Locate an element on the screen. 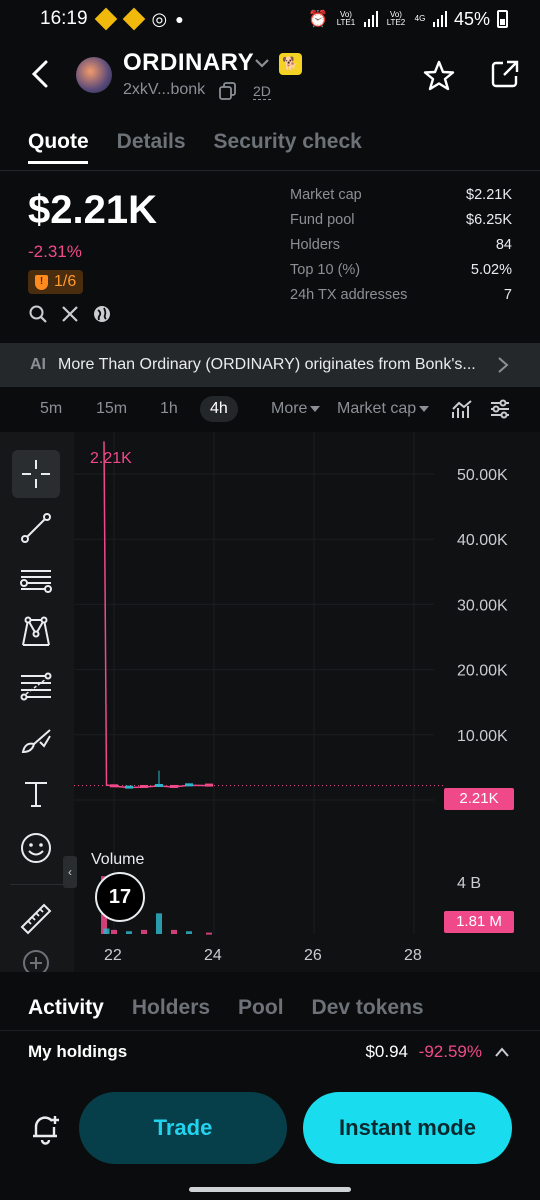 The image size is (540, 1200). metric-dropdown: Market cap is located at coordinates (383, 409).